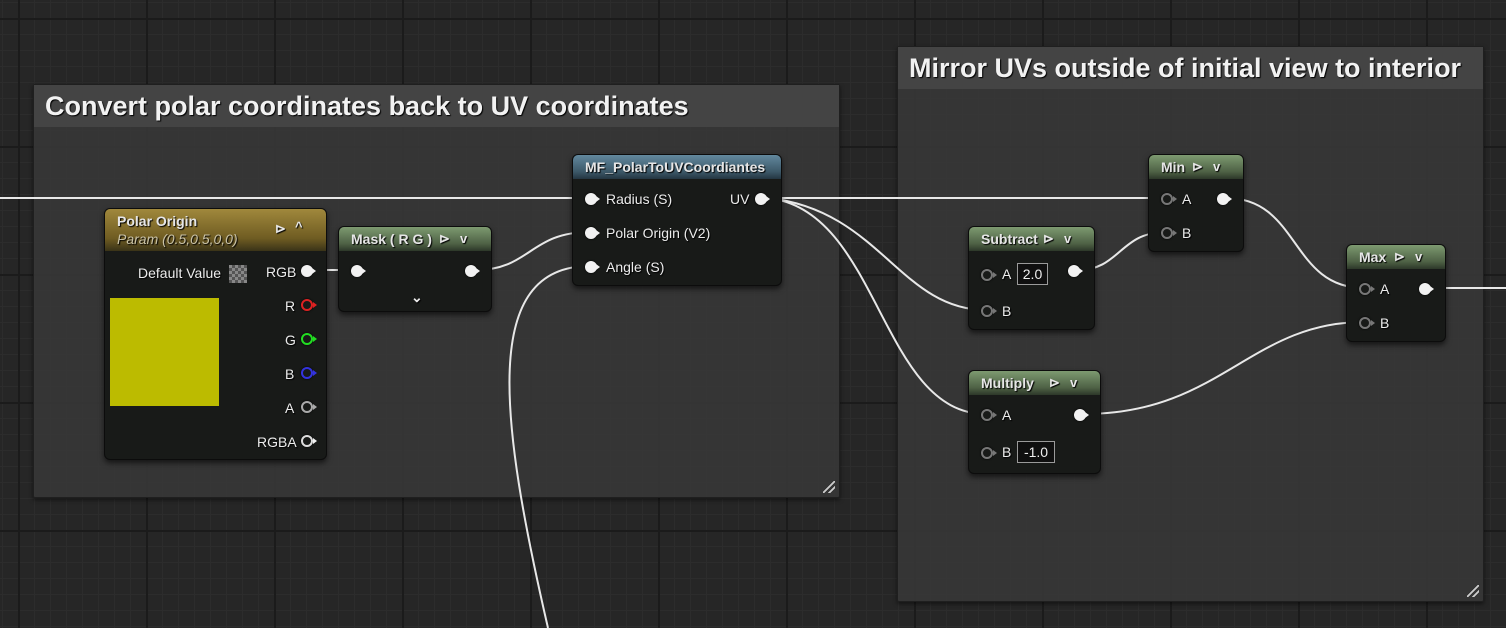 Image resolution: width=1506 pixels, height=628 pixels. What do you see at coordinates (1173, 167) in the screenshot?
I see `node-title: Min` at bounding box center [1173, 167].